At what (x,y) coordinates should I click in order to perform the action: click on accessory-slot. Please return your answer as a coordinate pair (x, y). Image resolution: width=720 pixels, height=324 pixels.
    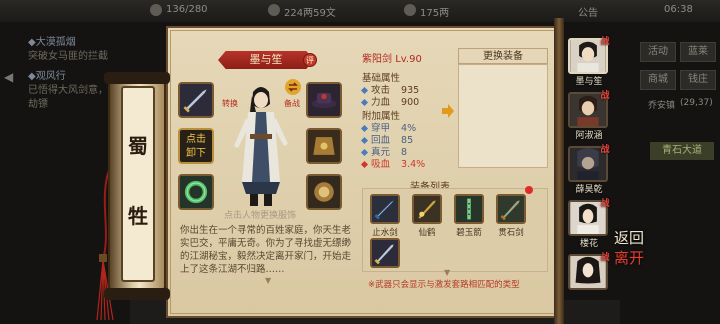
    Looking at the image, I should click on (324, 192).